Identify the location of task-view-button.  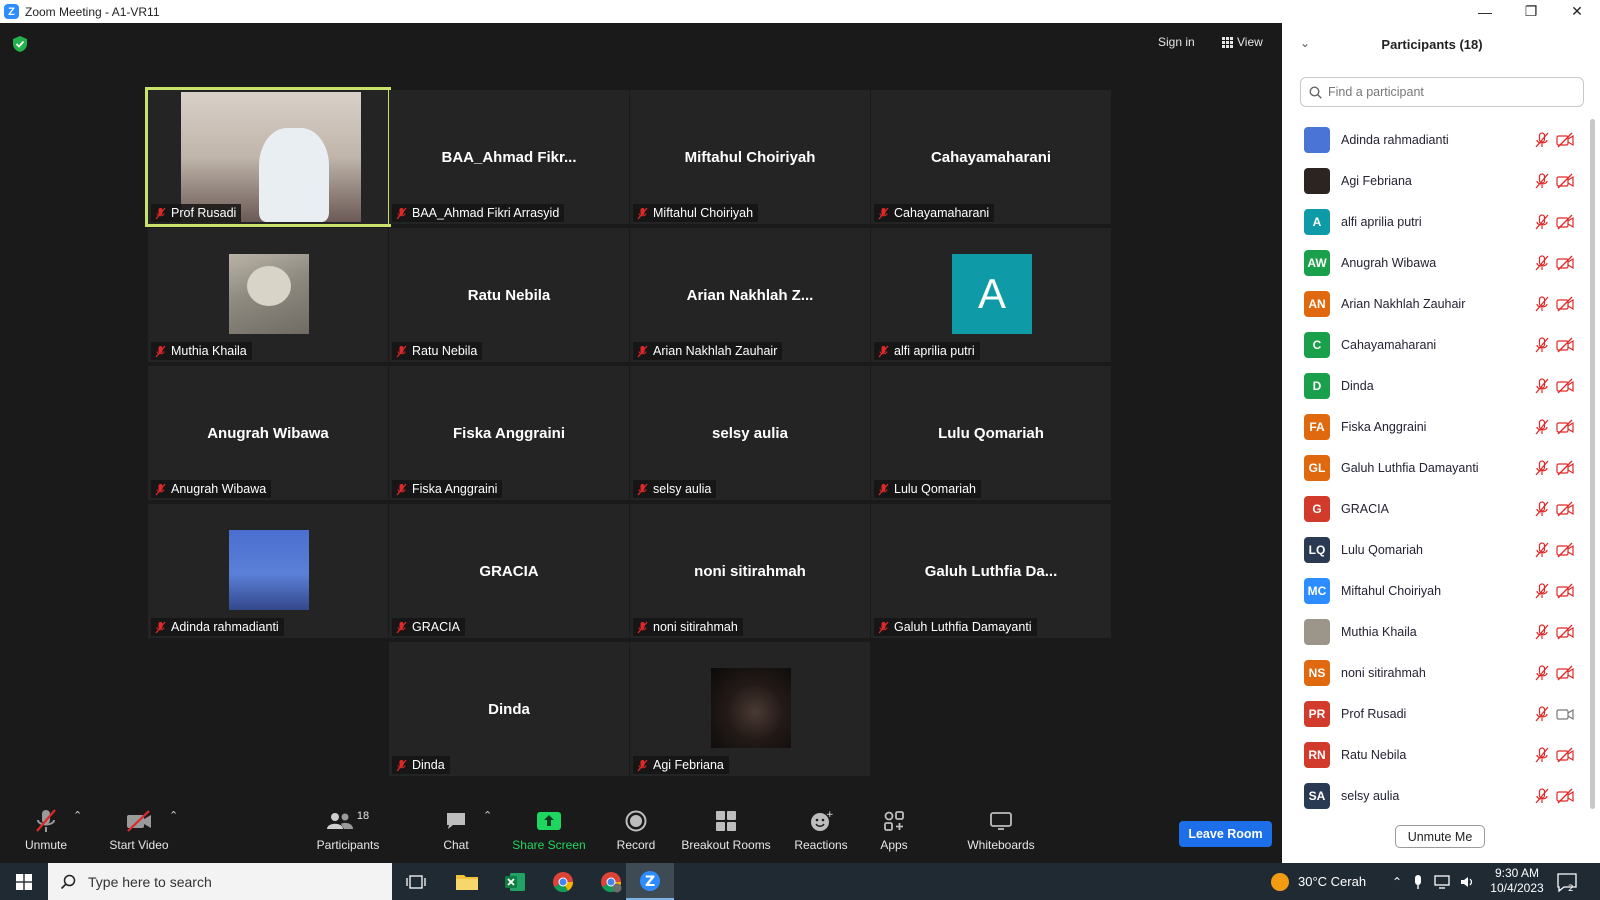
(416, 881).